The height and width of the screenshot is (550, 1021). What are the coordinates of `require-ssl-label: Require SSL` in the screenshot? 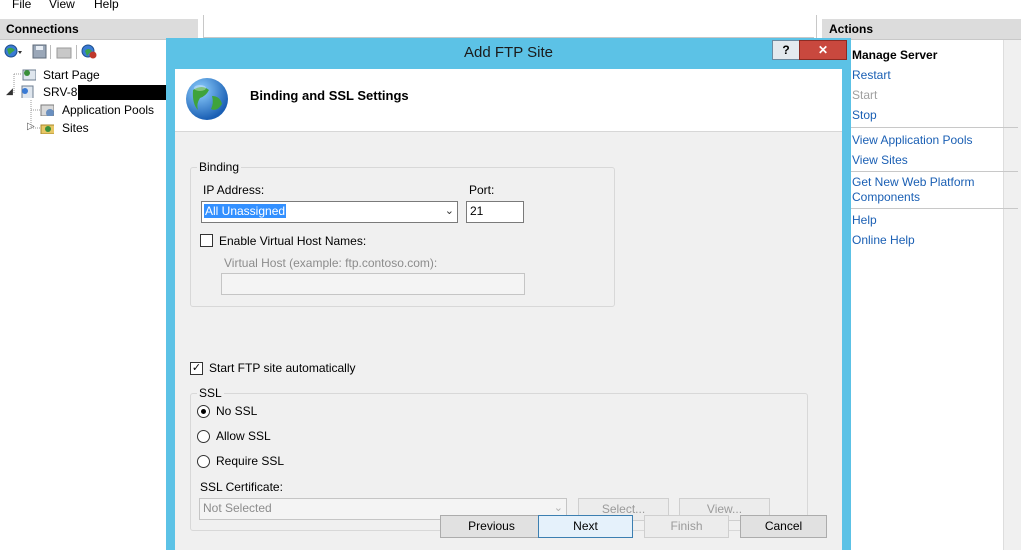 It's located at (250, 461).